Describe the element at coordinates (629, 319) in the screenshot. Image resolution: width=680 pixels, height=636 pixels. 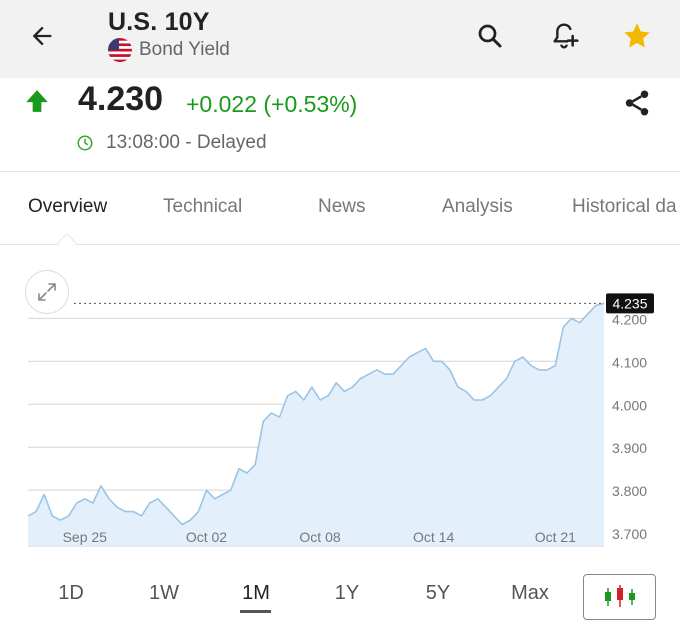
I see `y-tick-label: 4.200` at that location.